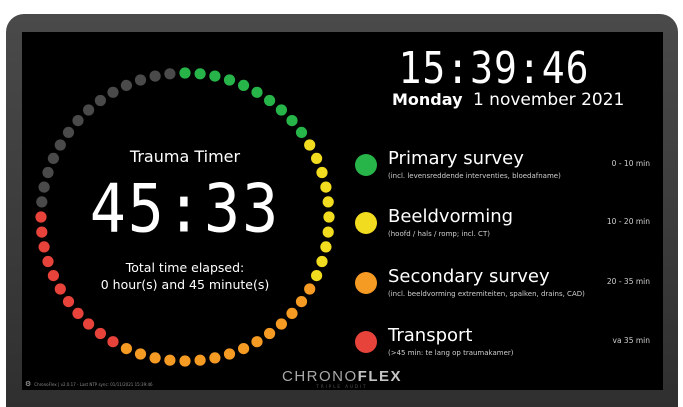 The image size is (683, 407). What do you see at coordinates (379, 376) in the screenshot?
I see `brand-name-bold: FLEX` at bounding box center [379, 376].